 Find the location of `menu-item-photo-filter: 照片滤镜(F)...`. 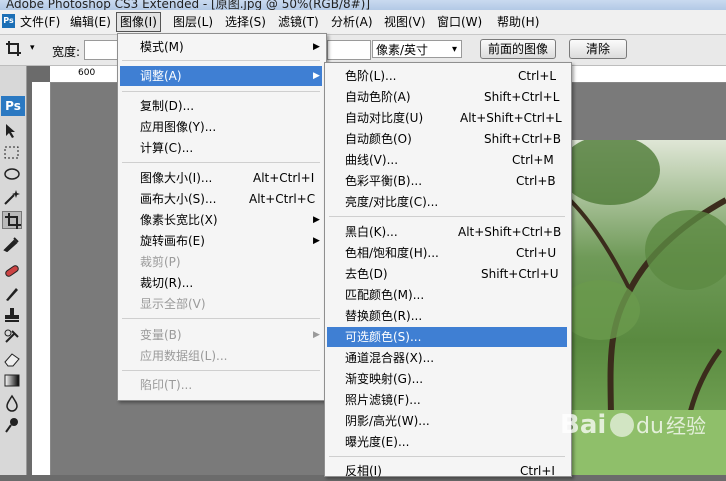

menu-item-photo-filter: 照片滤镜(F)... is located at coordinates (447, 400).